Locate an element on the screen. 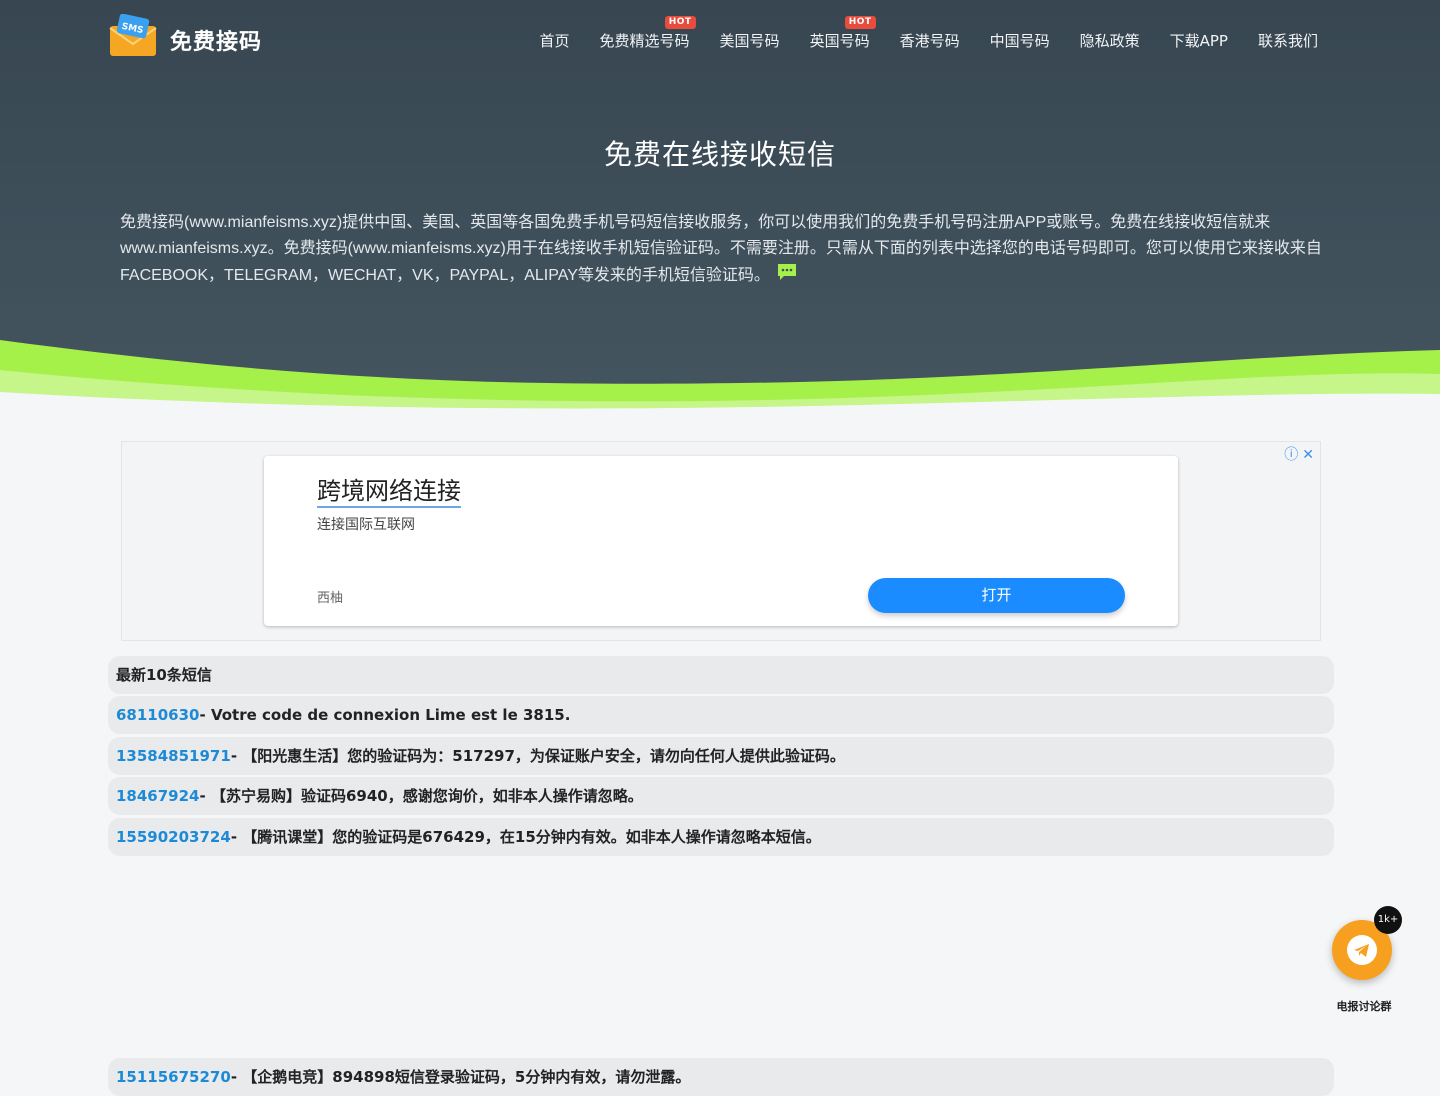 This screenshot has height=1096, width=1440. hero-wave is located at coordinates (720, 380).